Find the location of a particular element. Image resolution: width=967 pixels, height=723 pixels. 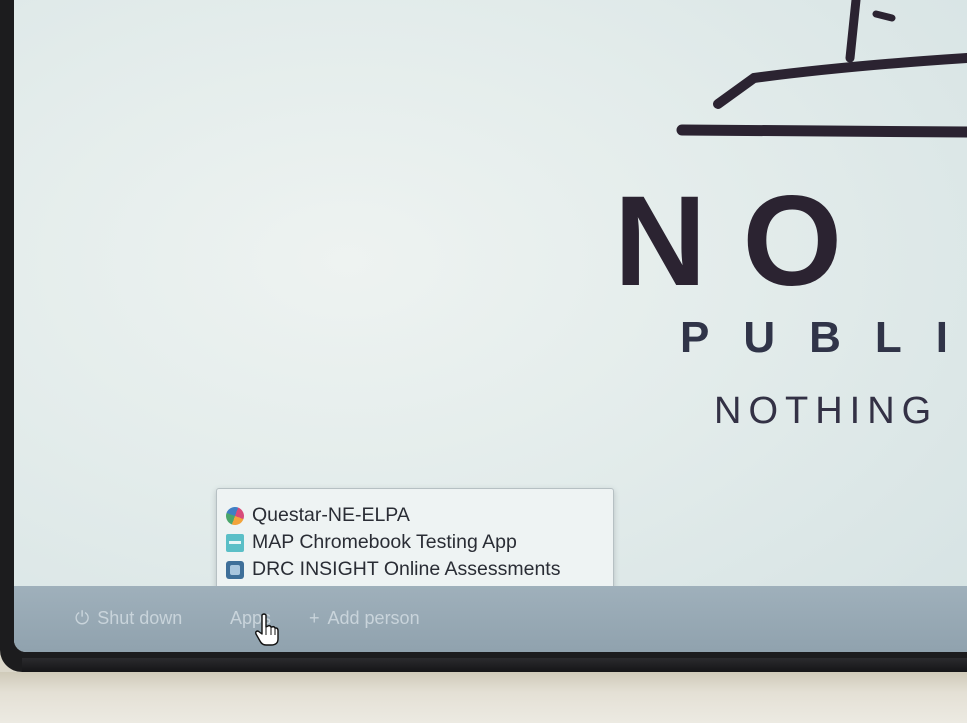

menu-item-label: MAP Chromebook Testing App is located at coordinates (384, 542).